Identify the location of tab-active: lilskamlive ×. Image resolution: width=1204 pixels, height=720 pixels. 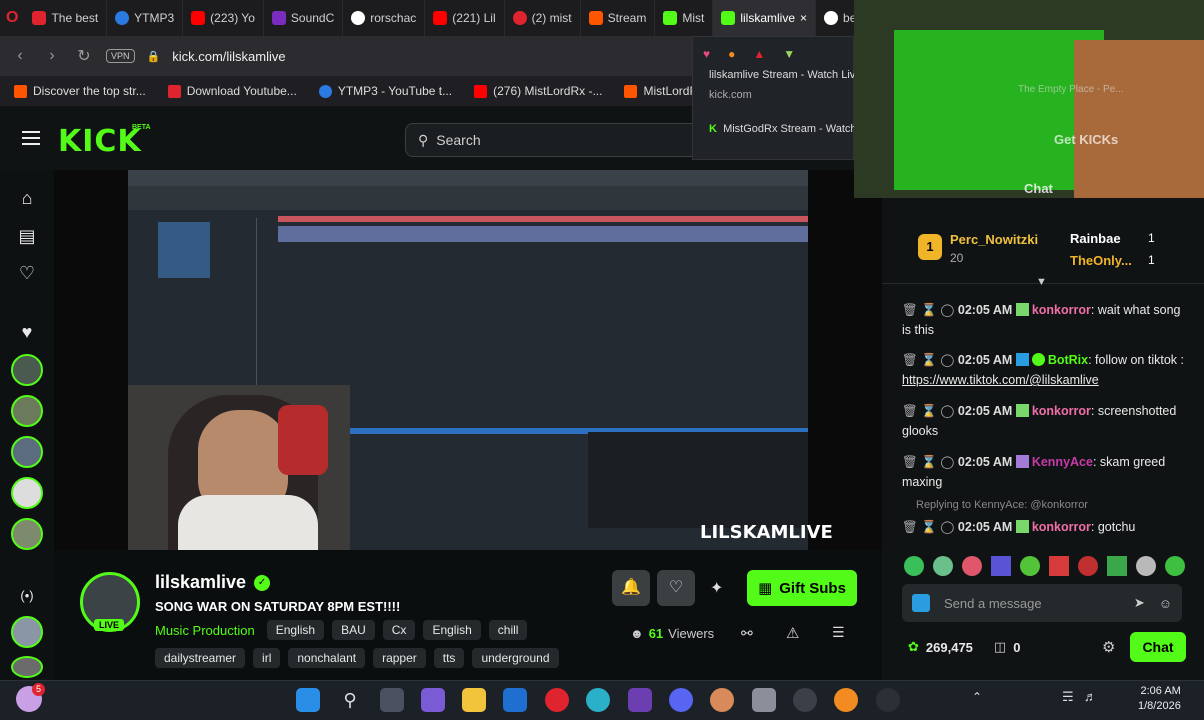
(765, 18).